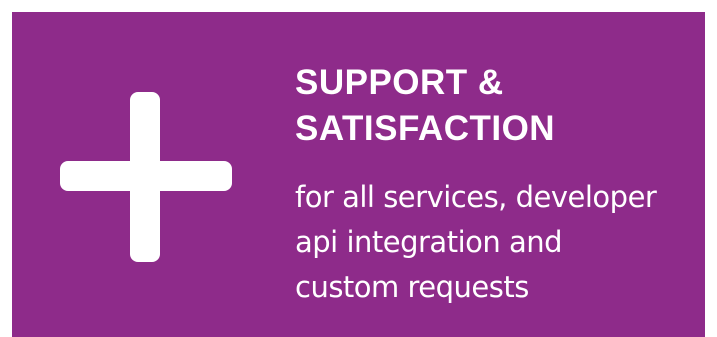 Image resolution: width=717 pixels, height=337 pixels. What do you see at coordinates (425, 106) in the screenshot?
I see `banner-heading: SUPPORT & SATISFACTION` at bounding box center [425, 106].